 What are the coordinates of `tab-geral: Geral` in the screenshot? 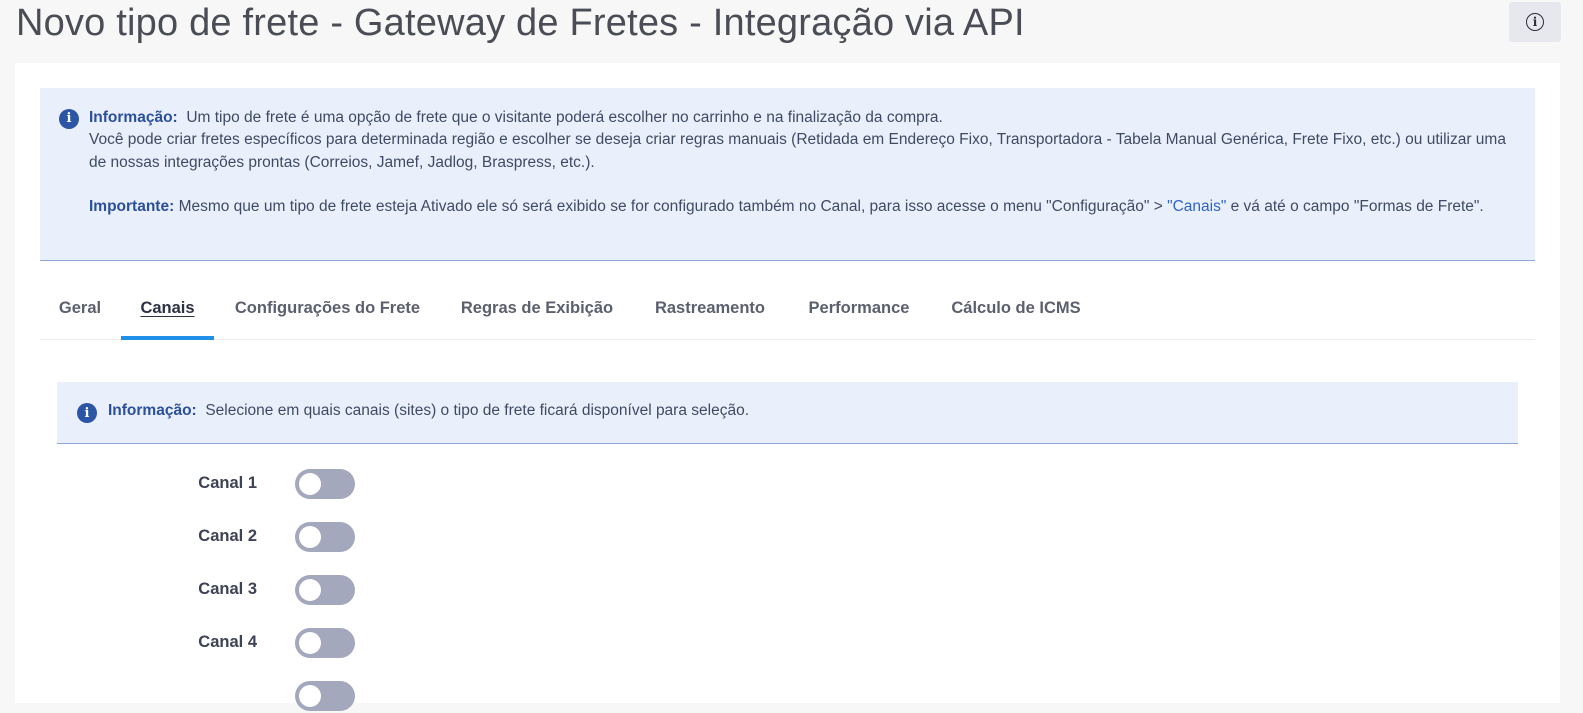 It's located at (80, 308).